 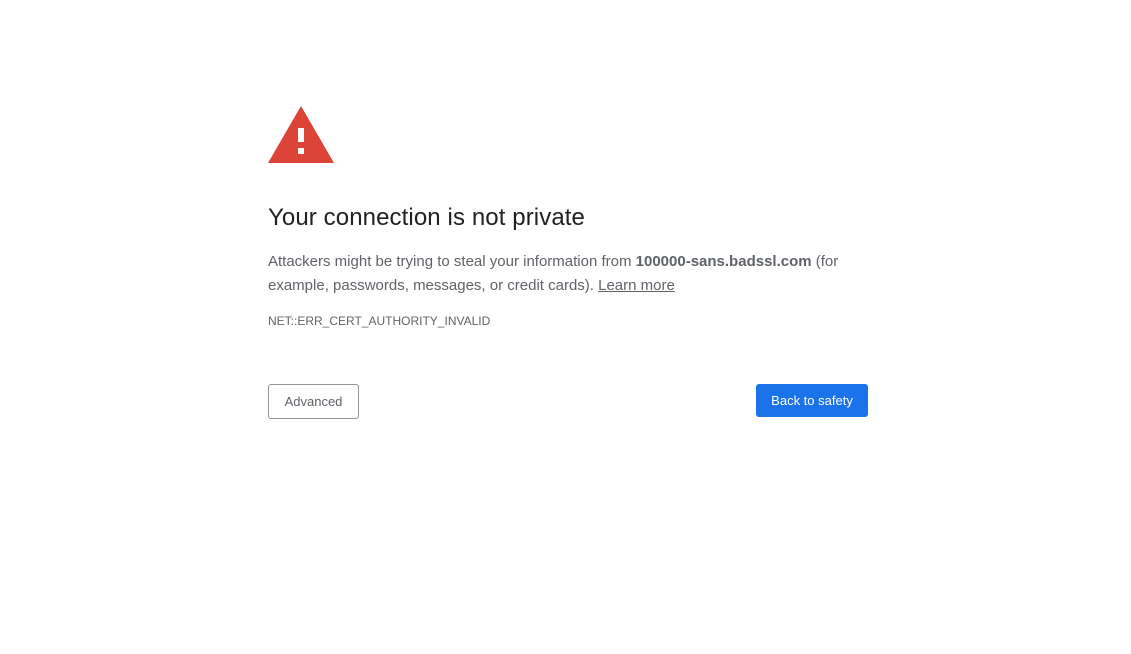 I want to click on warning-triangle-icon, so click(x=301, y=134).